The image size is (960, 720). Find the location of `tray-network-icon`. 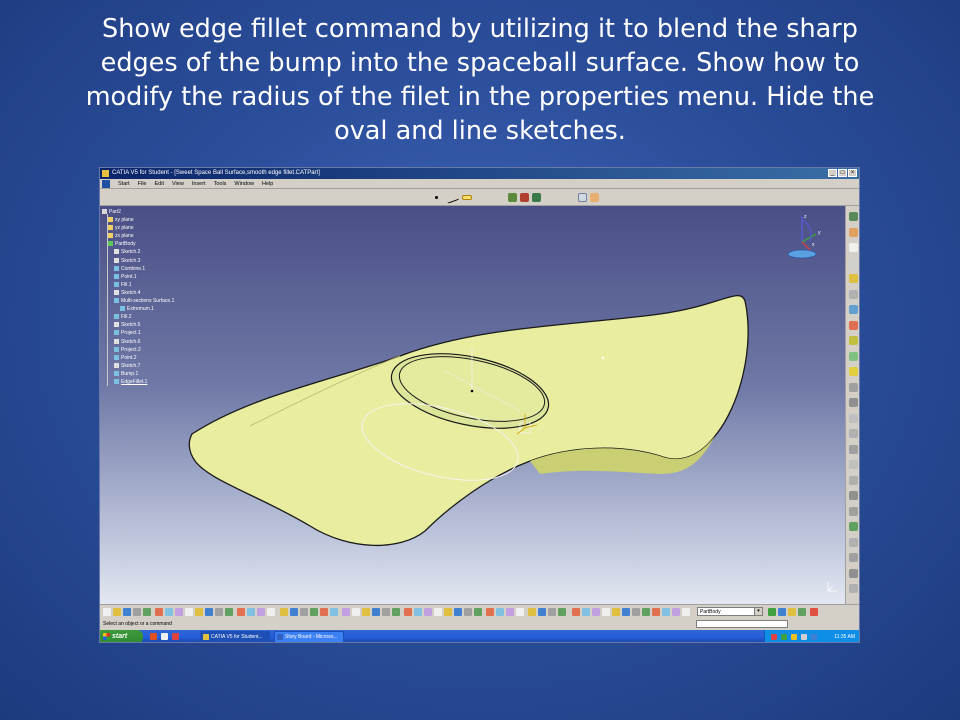

tray-network-icon is located at coordinates (784, 637).